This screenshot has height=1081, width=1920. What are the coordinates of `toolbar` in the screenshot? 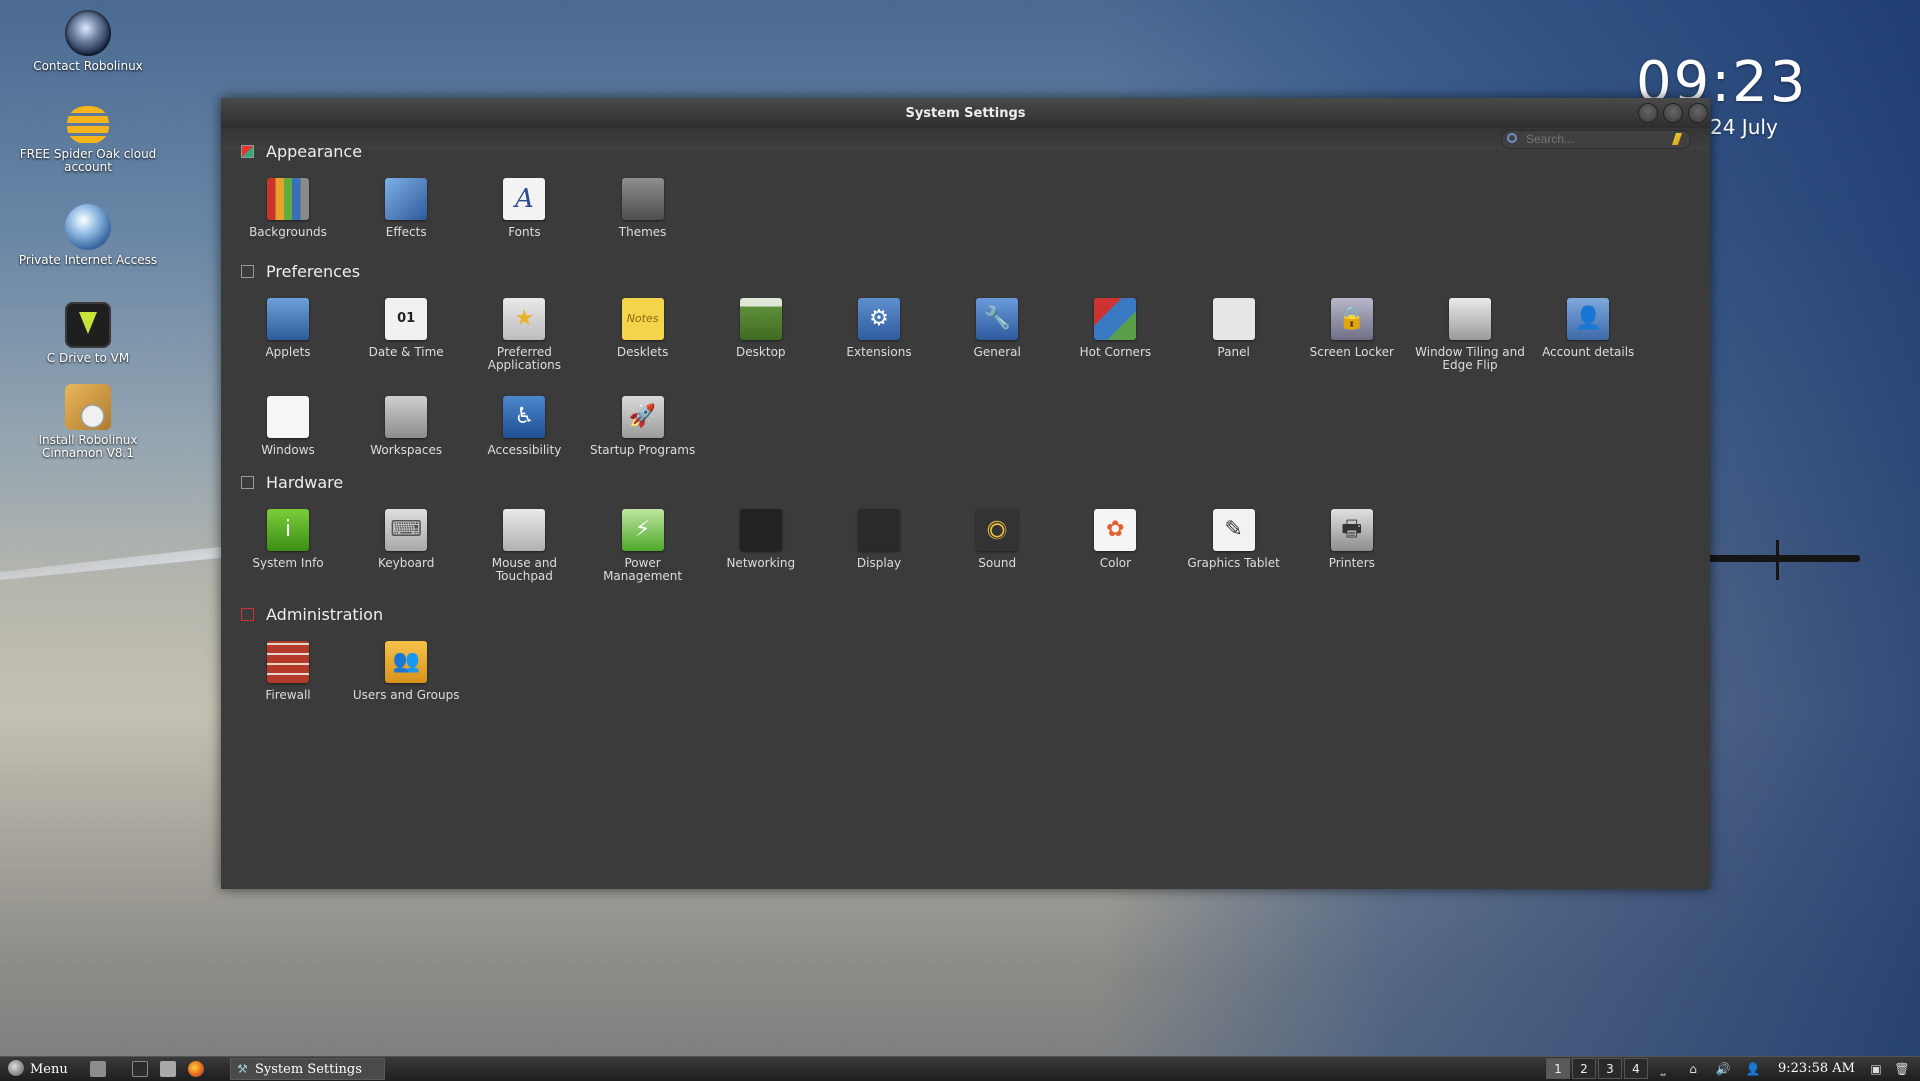 It's located at (965, 139).